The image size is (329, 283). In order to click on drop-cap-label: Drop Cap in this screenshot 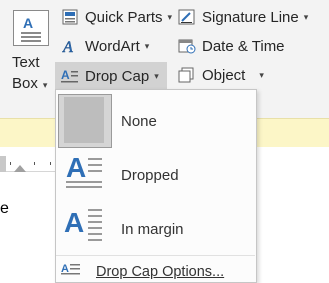, I will do `click(117, 76)`.